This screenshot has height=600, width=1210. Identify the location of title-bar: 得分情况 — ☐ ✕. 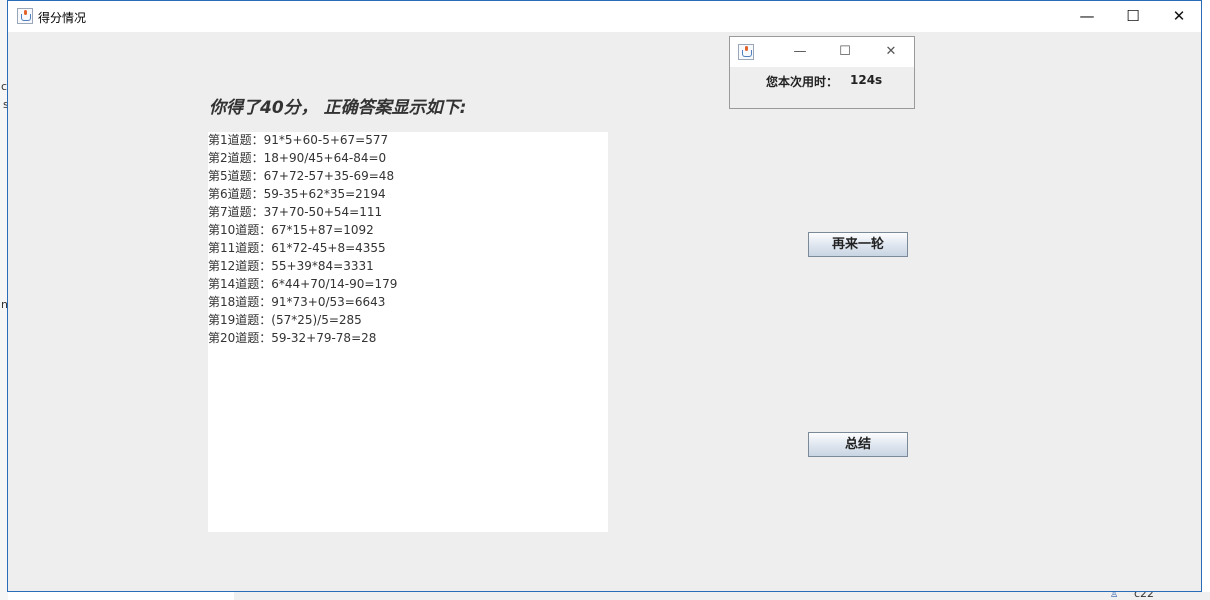
(604, 16).